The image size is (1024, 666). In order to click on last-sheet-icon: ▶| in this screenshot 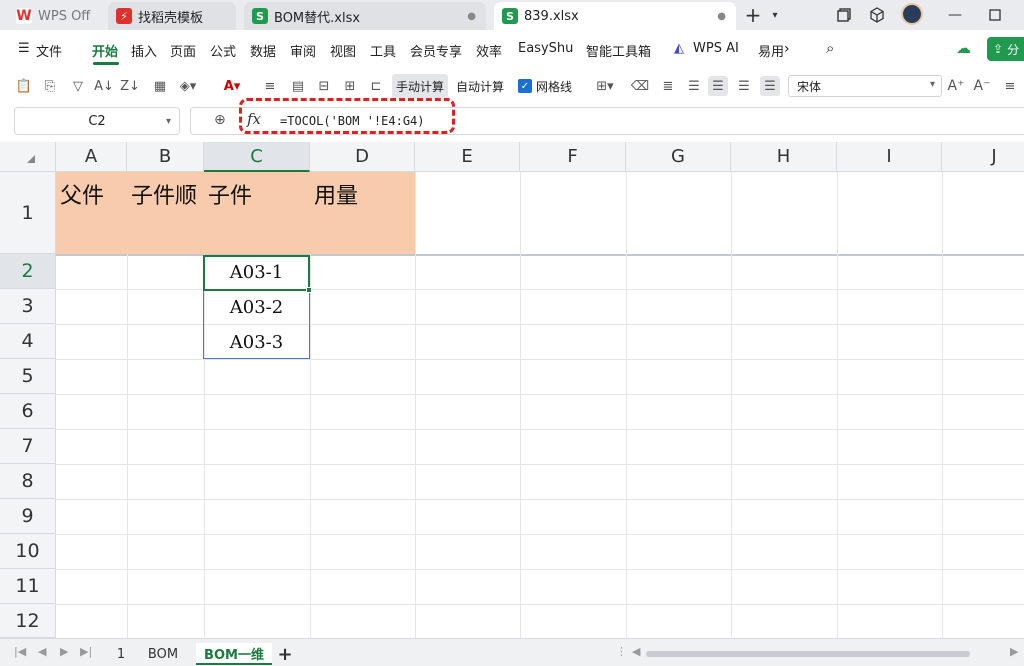, I will do `click(86, 651)`.